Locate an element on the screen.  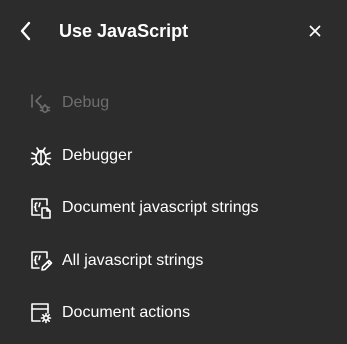
menu-item-document-actions: Document actions is located at coordinates (173, 313).